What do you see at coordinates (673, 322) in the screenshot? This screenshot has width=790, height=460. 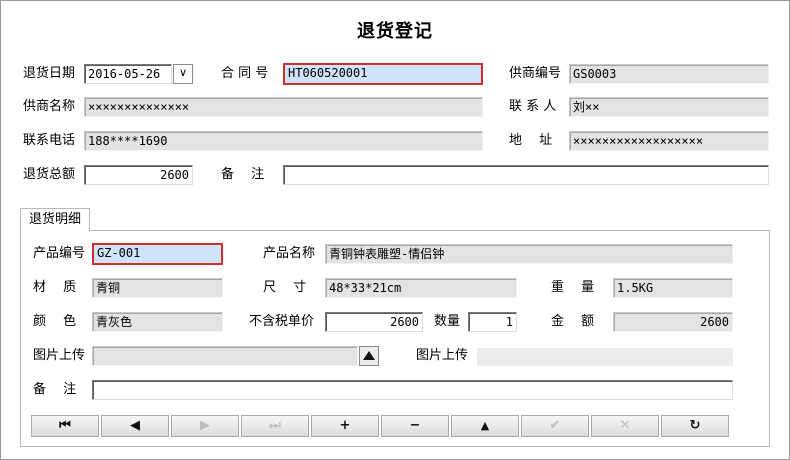 I see `amount-field: 2600` at bounding box center [673, 322].